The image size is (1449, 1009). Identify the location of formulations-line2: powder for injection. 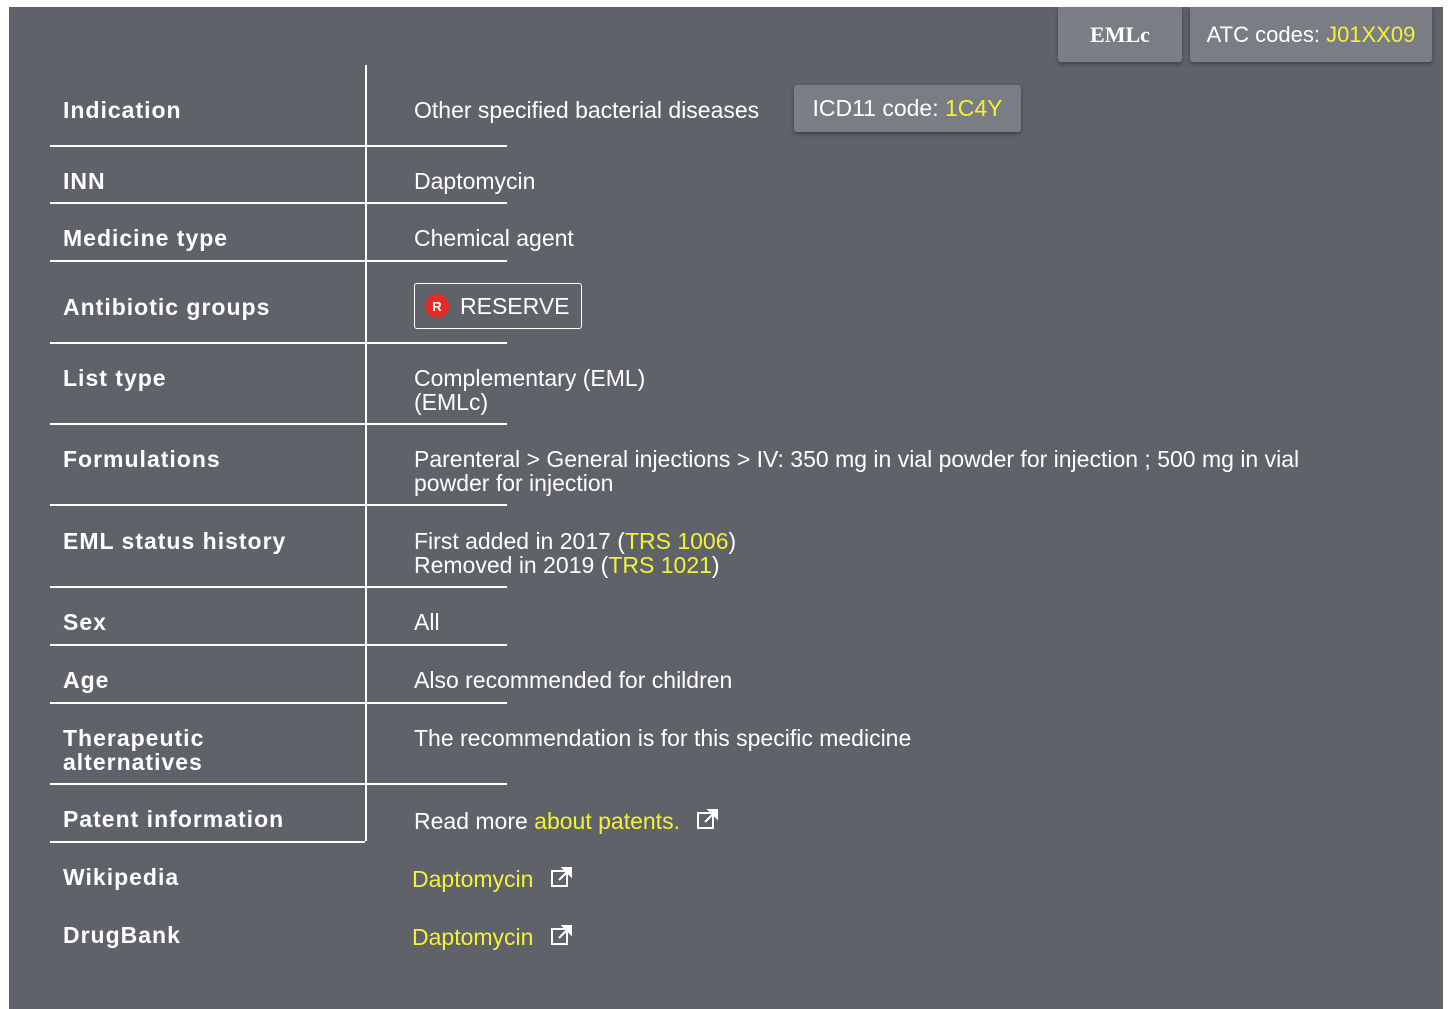
(514, 483).